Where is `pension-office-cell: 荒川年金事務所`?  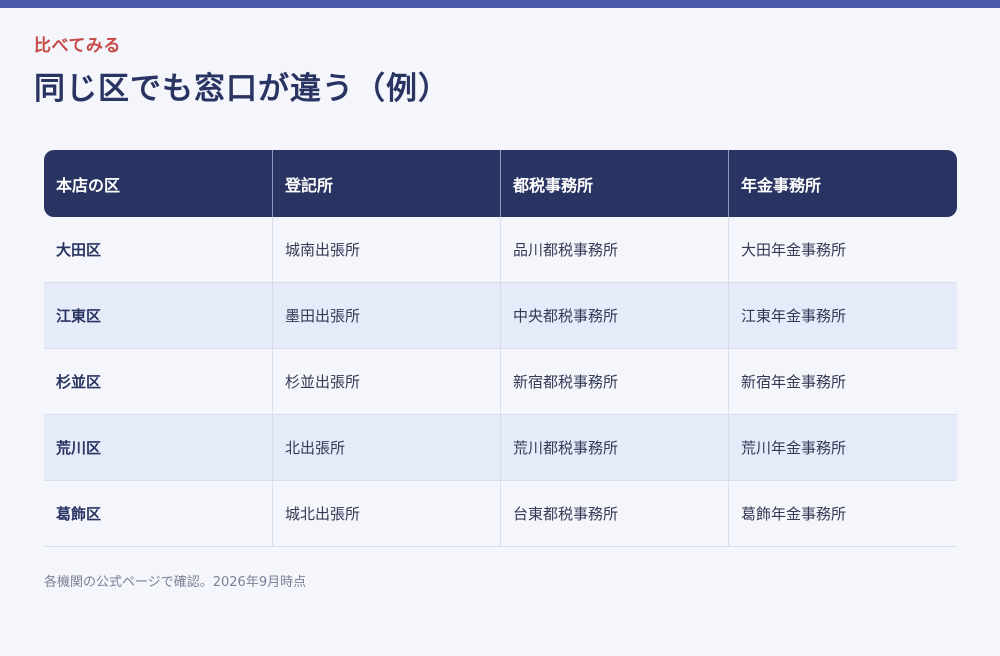
pension-office-cell: 荒川年金事務所 is located at coordinates (842, 448).